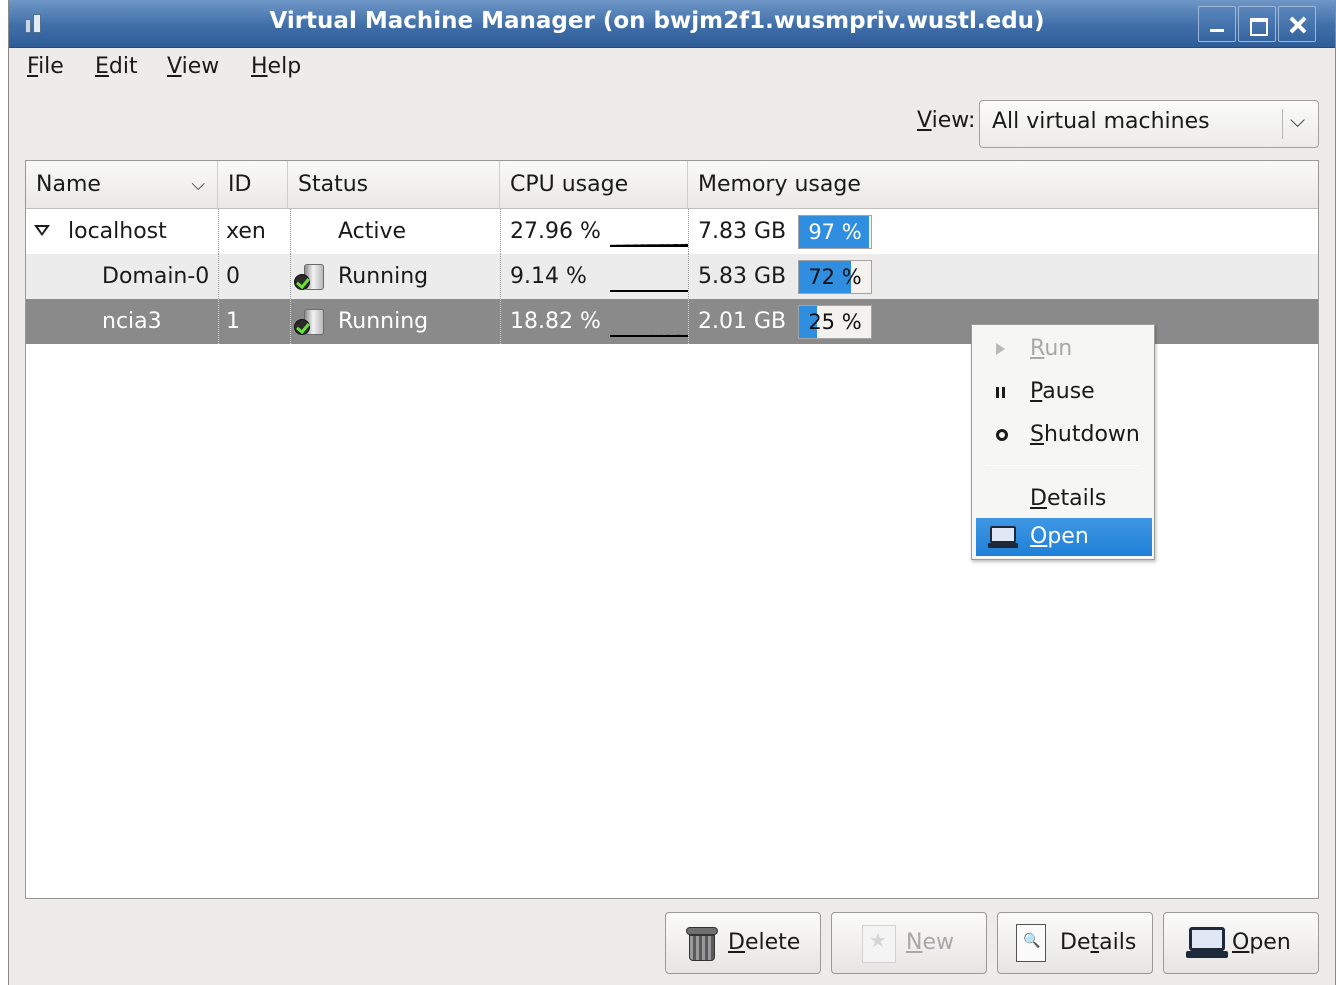 The height and width of the screenshot is (985, 1336). I want to click on table-row: Domain-0 0 Running 9.14 % 5.83 GB 72 %, so click(672, 276).